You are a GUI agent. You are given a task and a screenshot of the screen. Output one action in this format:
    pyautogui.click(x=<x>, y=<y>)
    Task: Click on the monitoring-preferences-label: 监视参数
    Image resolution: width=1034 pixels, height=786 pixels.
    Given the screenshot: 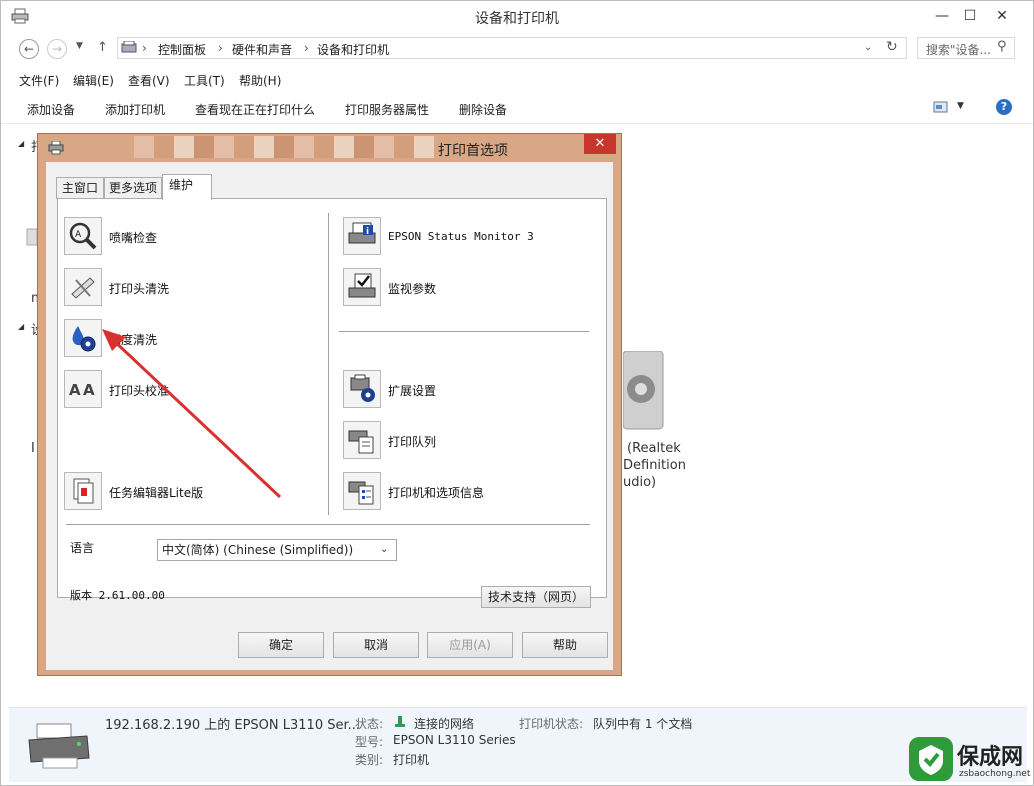 What is the action you would take?
    pyautogui.click(x=412, y=288)
    